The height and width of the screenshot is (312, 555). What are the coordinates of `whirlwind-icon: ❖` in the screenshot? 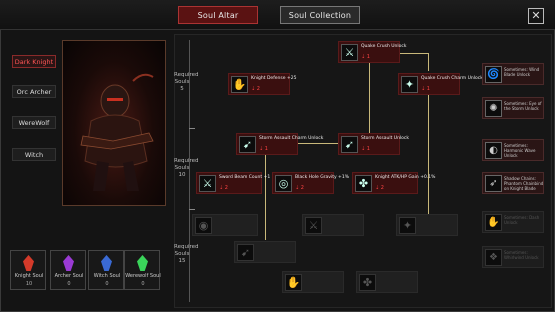 It's located at (493, 257).